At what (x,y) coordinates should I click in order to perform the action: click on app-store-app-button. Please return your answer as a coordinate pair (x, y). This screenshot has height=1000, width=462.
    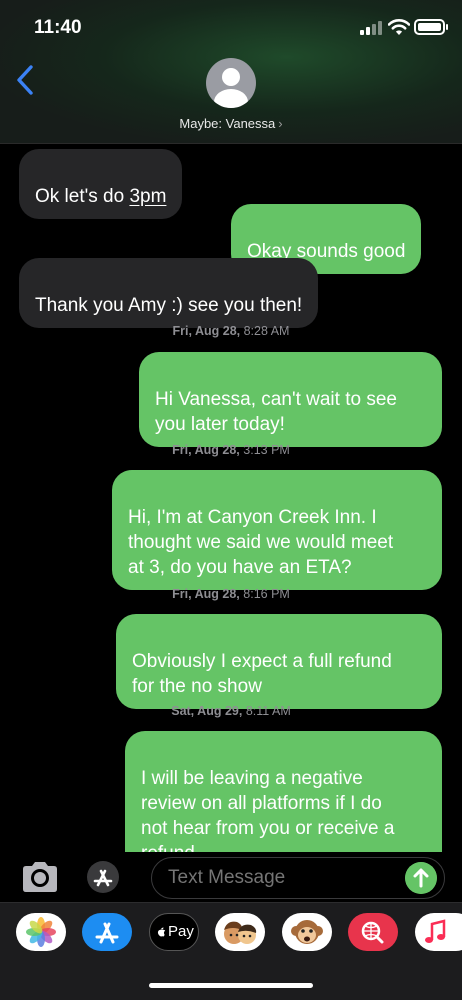
    Looking at the image, I should click on (107, 932).